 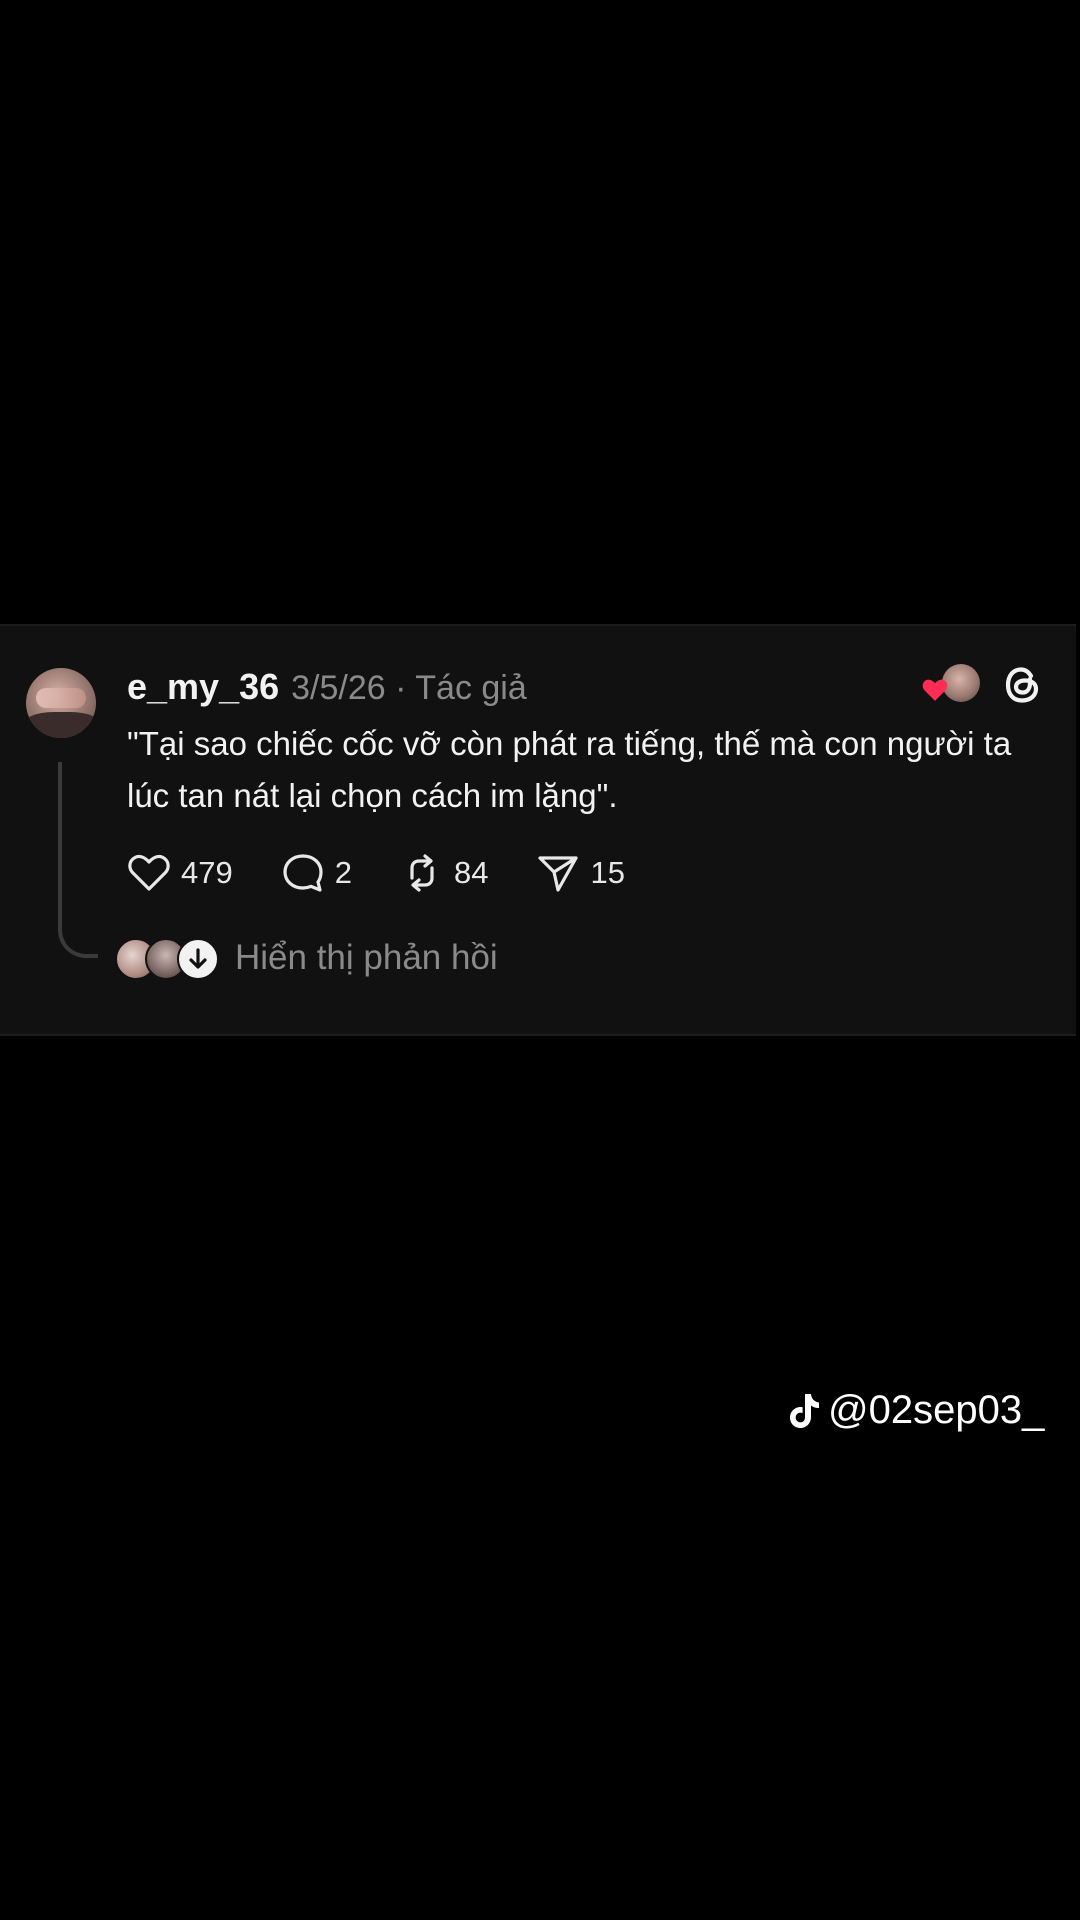 I want to click on post-actions-bar: 479 2 84 15, so click(x=400, y=873).